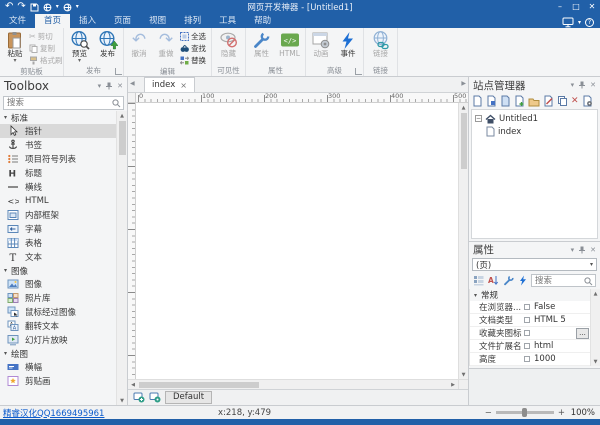 This screenshot has height=425, width=600. I want to click on property-section-general: ▾ 常规, so click(530, 295).